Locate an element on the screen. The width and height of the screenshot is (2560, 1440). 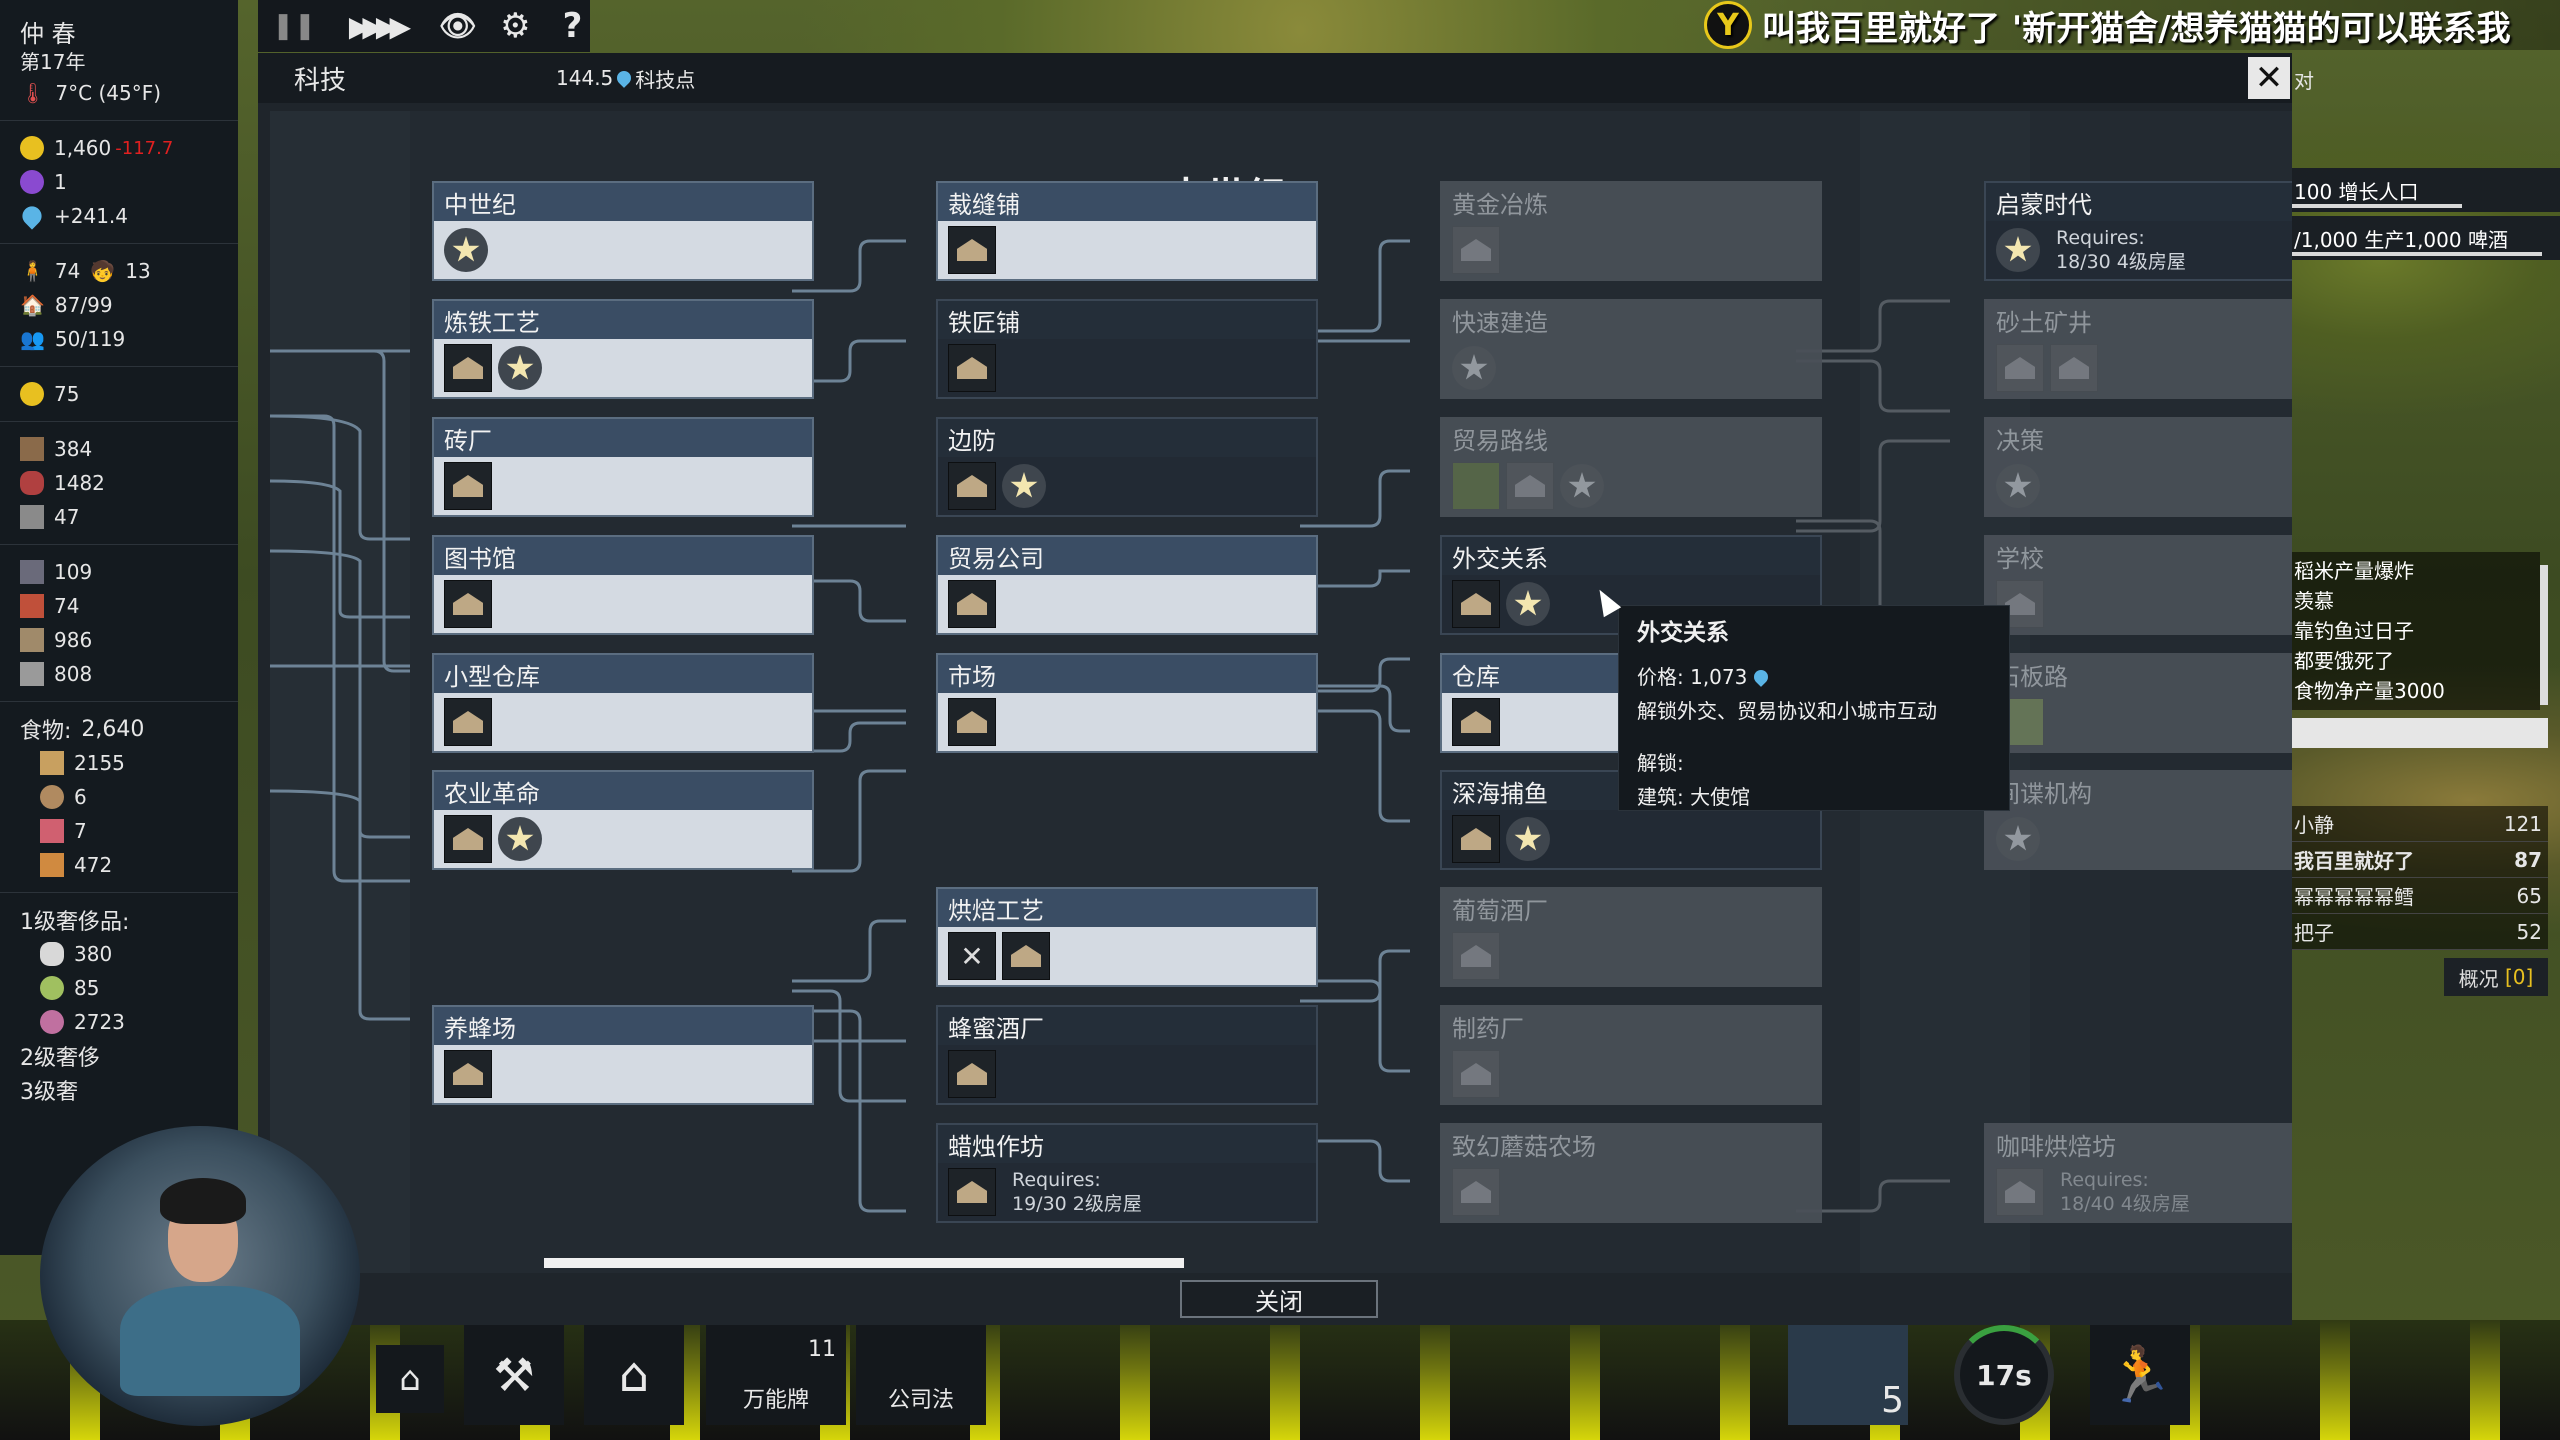
lux2-label: 2级奢侈 is located at coordinates (129, 1056).